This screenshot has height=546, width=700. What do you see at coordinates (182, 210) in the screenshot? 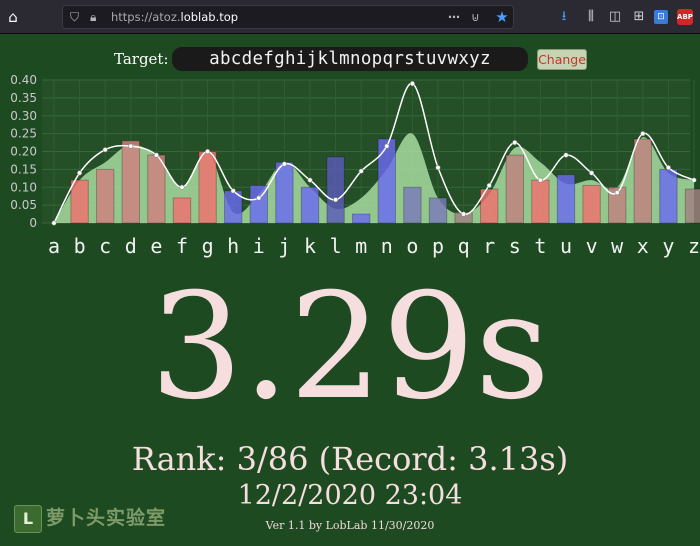
I see `bar-f` at bounding box center [182, 210].